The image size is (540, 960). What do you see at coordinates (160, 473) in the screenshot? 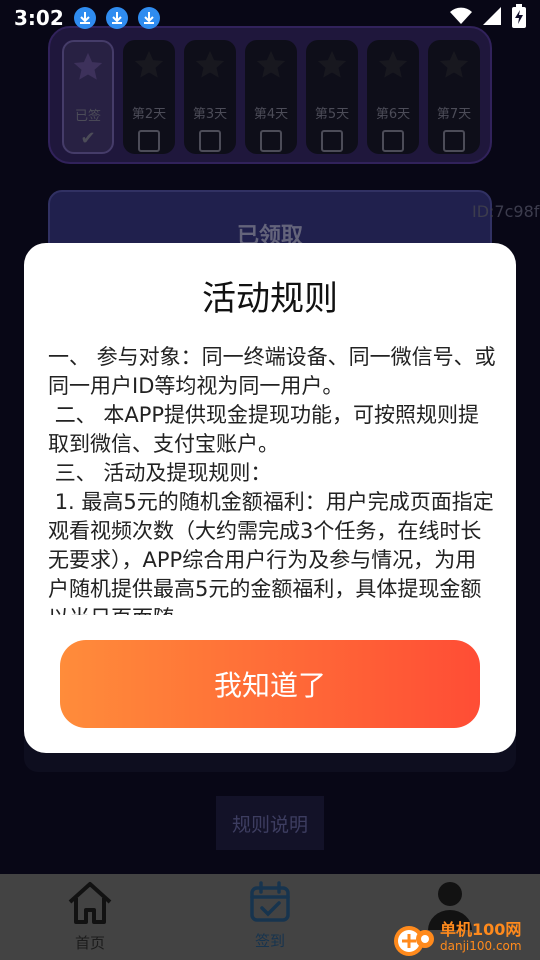
I see `rule-paragraph: 三、 活动及提现规则：` at bounding box center [160, 473].